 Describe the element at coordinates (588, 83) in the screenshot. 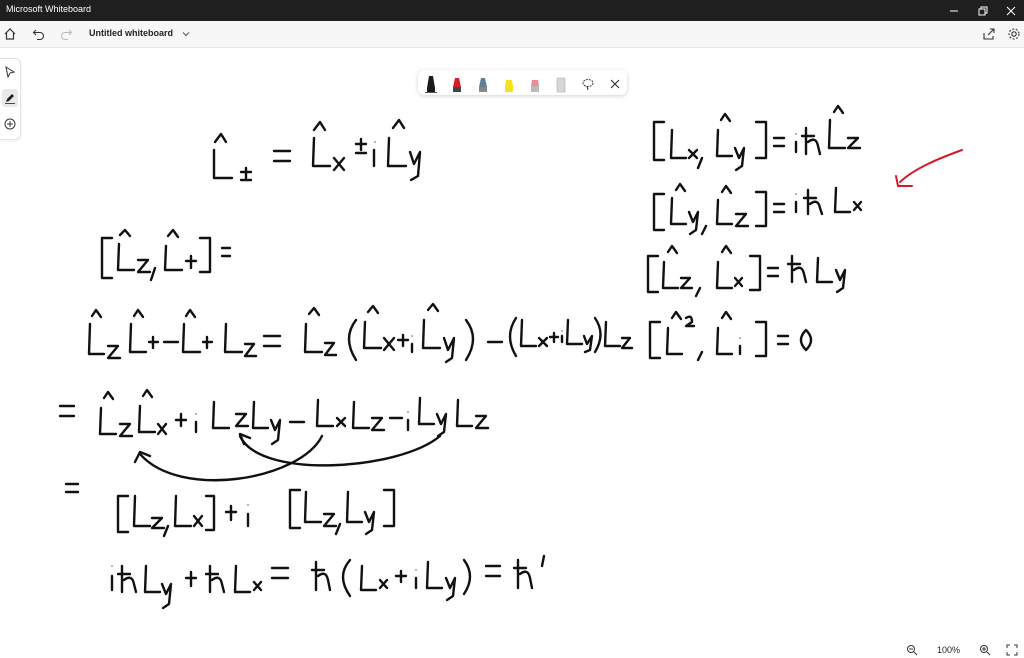

I see `lasso-icon` at that location.